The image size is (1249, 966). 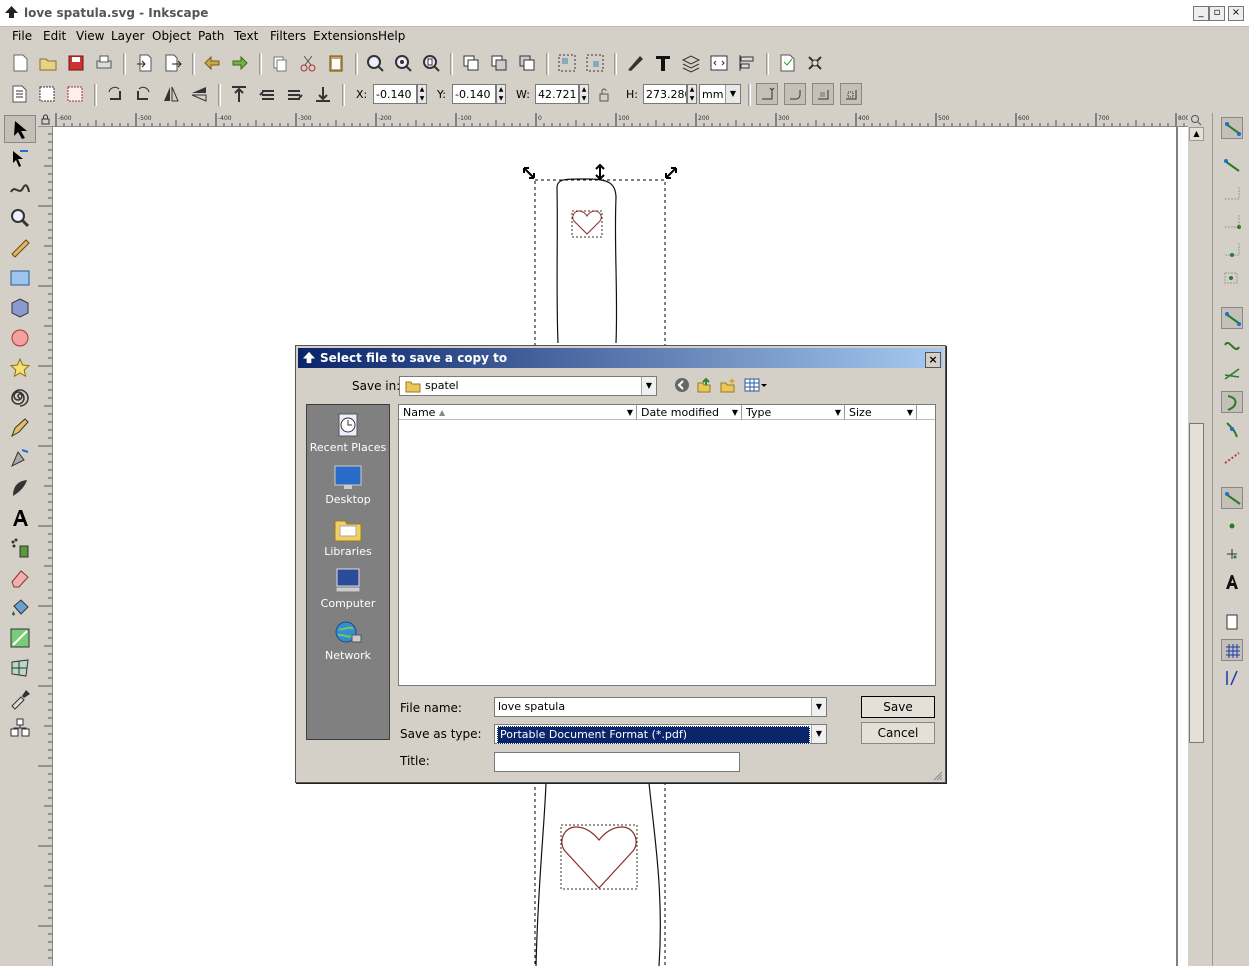 What do you see at coordinates (20, 428) in the screenshot?
I see `pencil-tool-icon` at bounding box center [20, 428].